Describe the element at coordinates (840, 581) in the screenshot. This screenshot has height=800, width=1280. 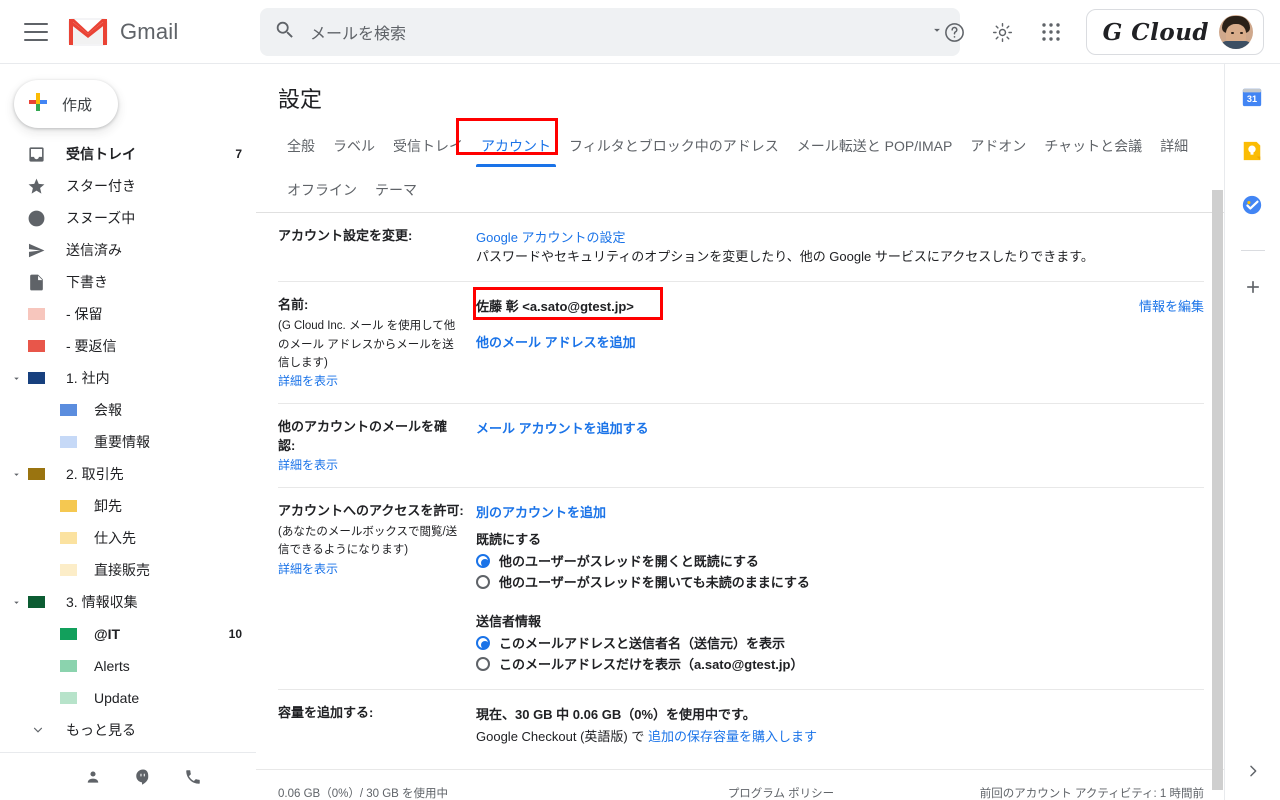
I see `radio-keep-unread-on-open: 他のユーザーがスレッドを開いても未読のままにする` at that location.